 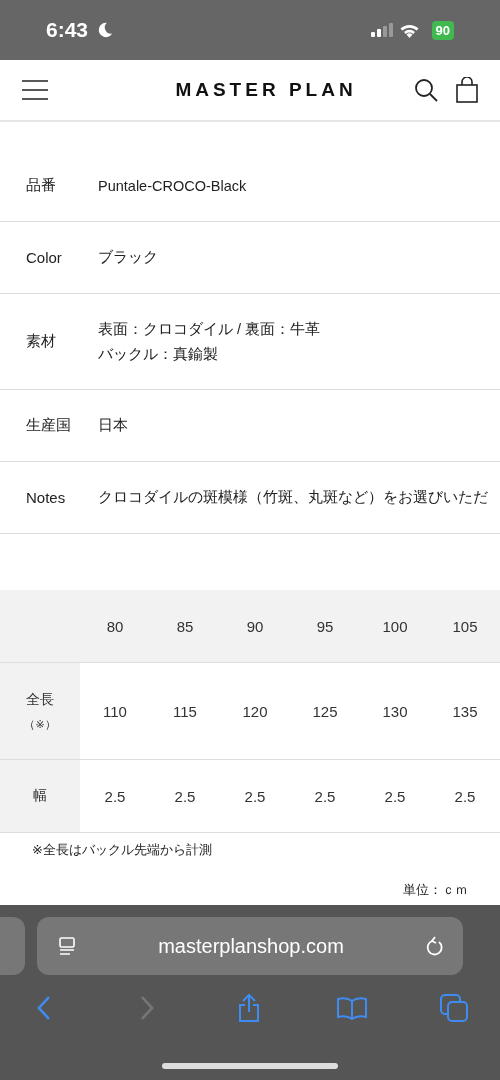 I want to click on signal-icon, so click(x=381, y=30).